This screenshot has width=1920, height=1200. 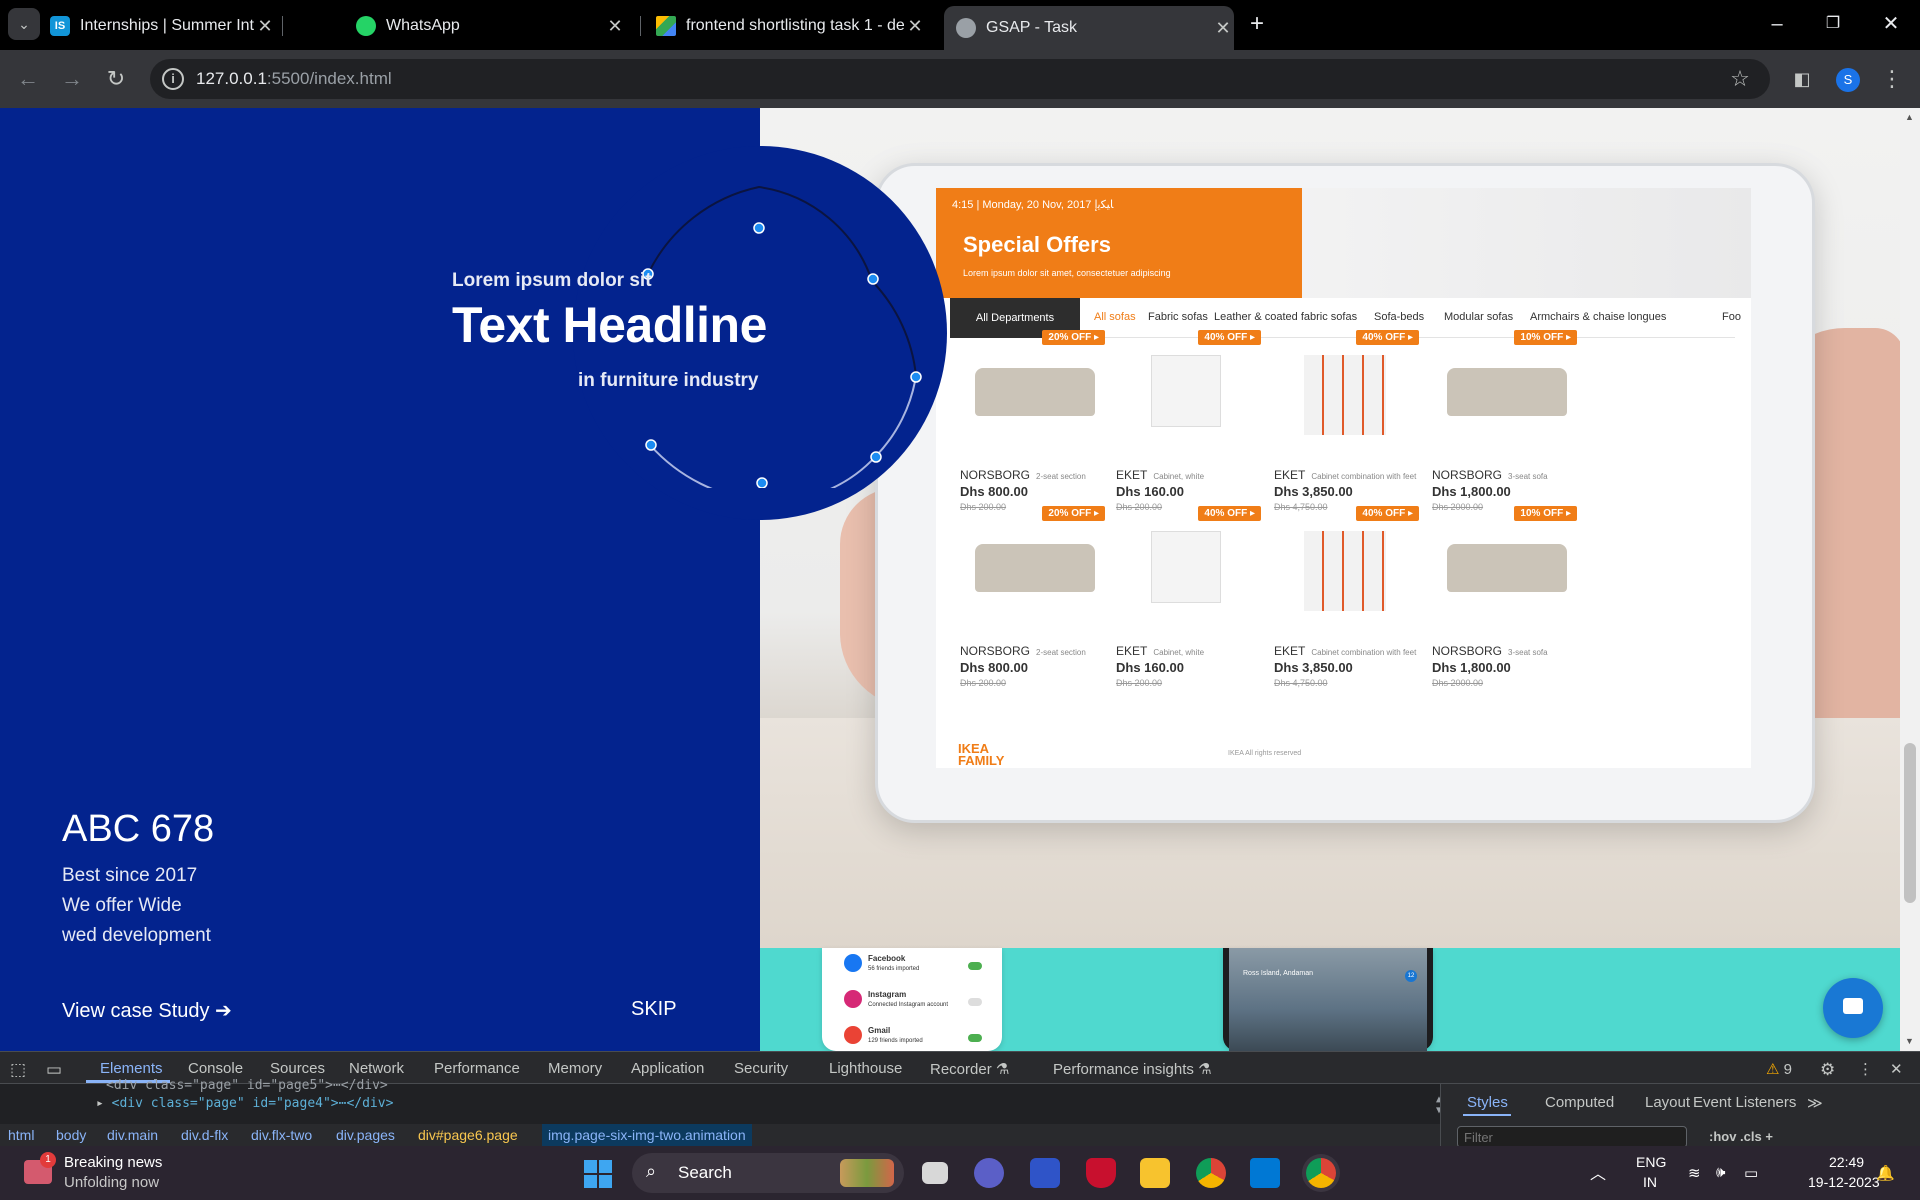 What do you see at coordinates (163, 26) in the screenshot?
I see `tab-internships: IS Internships | Summer Internship ✕` at bounding box center [163, 26].